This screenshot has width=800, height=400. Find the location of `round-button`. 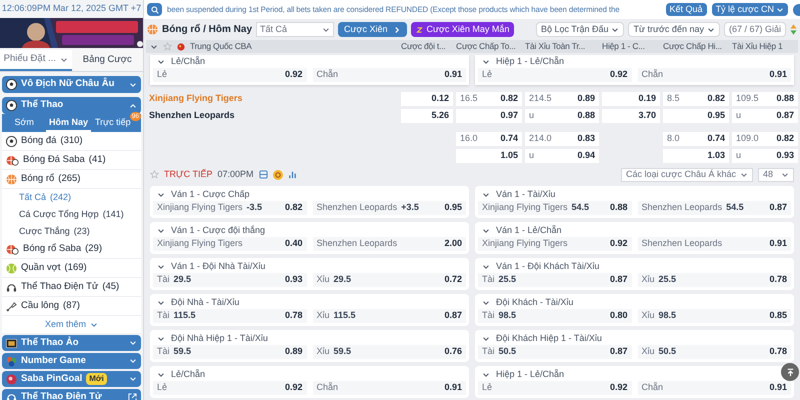

round-button is located at coordinates (796, 10).